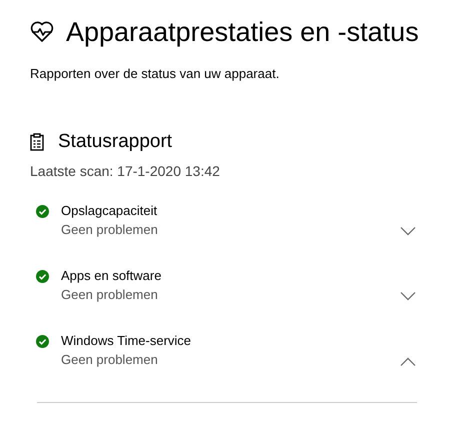  What do you see at coordinates (109, 210) in the screenshot?
I see `item-title: Opslagcapaciteit` at bounding box center [109, 210].